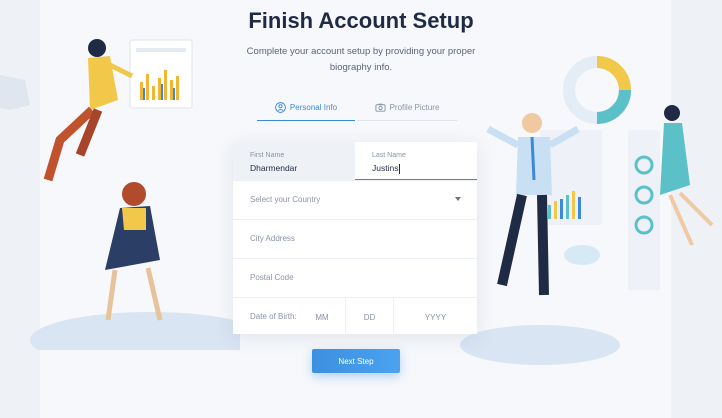 The width and height of the screenshot is (722, 418). I want to click on dob-year-placeholder: YYYY, so click(435, 317).